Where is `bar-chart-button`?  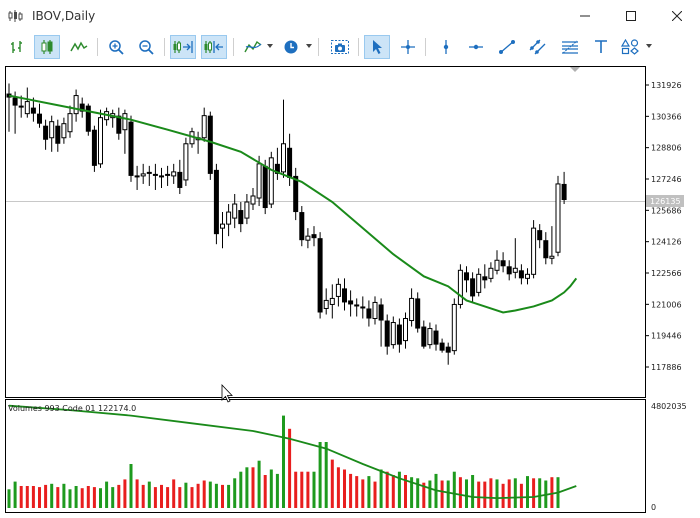
bar-chart-button is located at coordinates (17, 47).